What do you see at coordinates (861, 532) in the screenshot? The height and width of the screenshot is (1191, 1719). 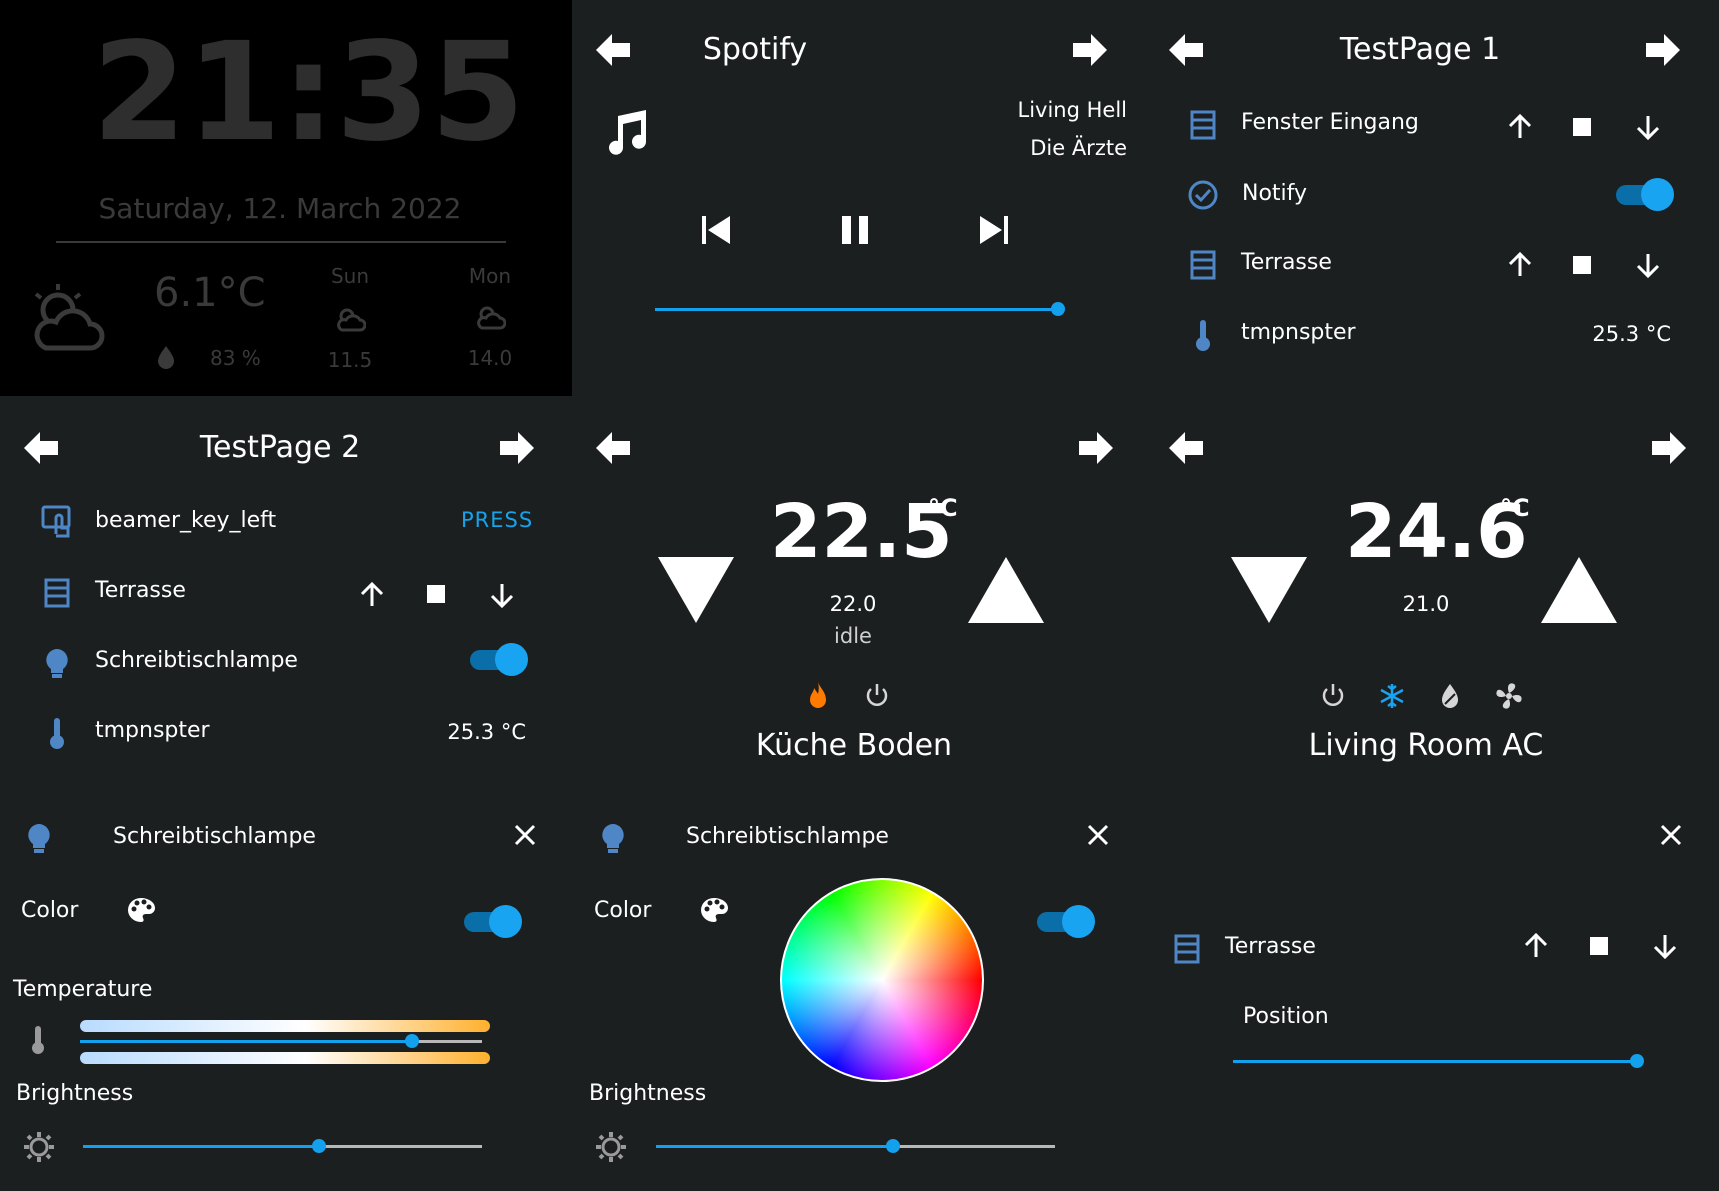 I see `thermo1-current: 22.5` at bounding box center [861, 532].